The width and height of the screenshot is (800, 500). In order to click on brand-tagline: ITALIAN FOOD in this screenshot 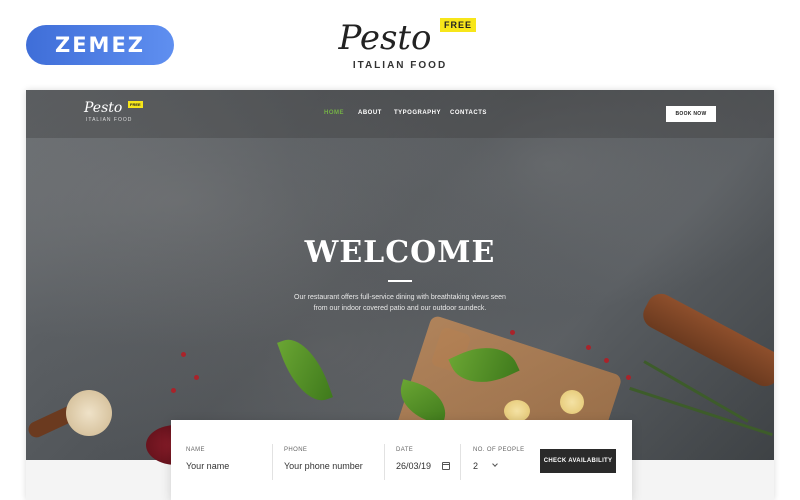, I will do `click(400, 65)`.